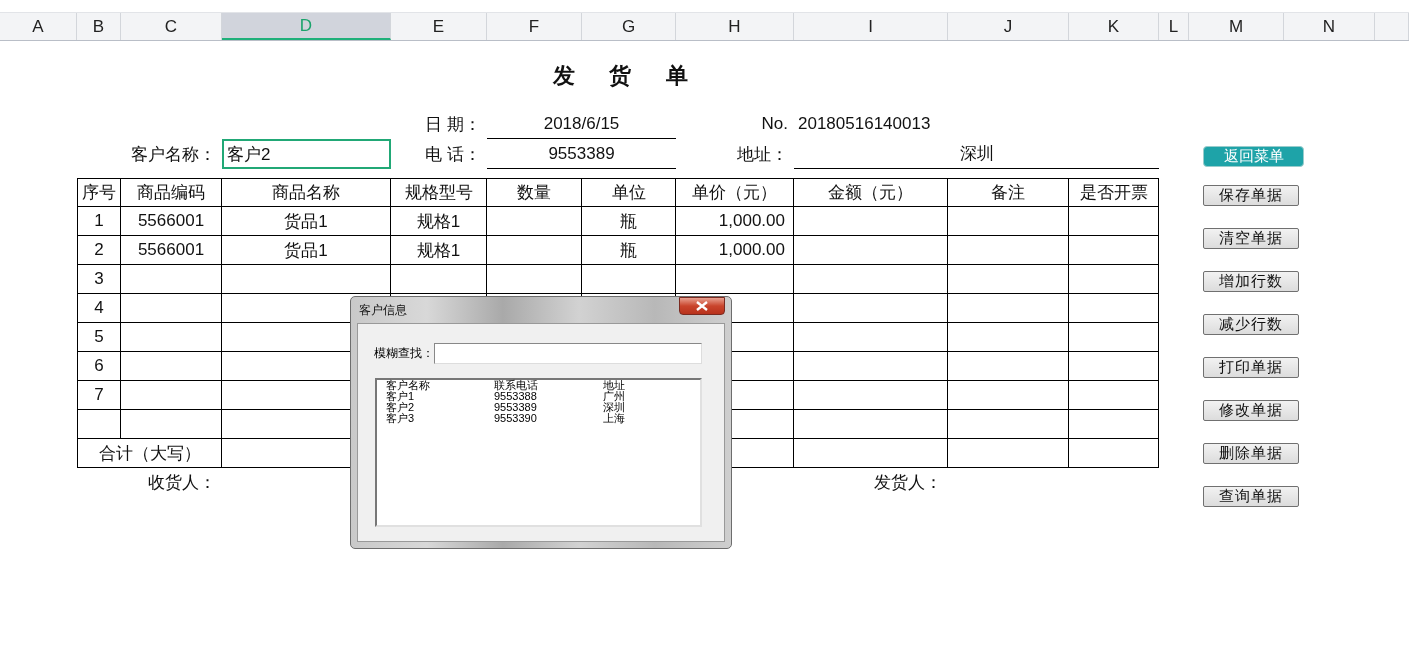 Image resolution: width=1409 pixels, height=672 pixels. I want to click on close-button, so click(702, 306).